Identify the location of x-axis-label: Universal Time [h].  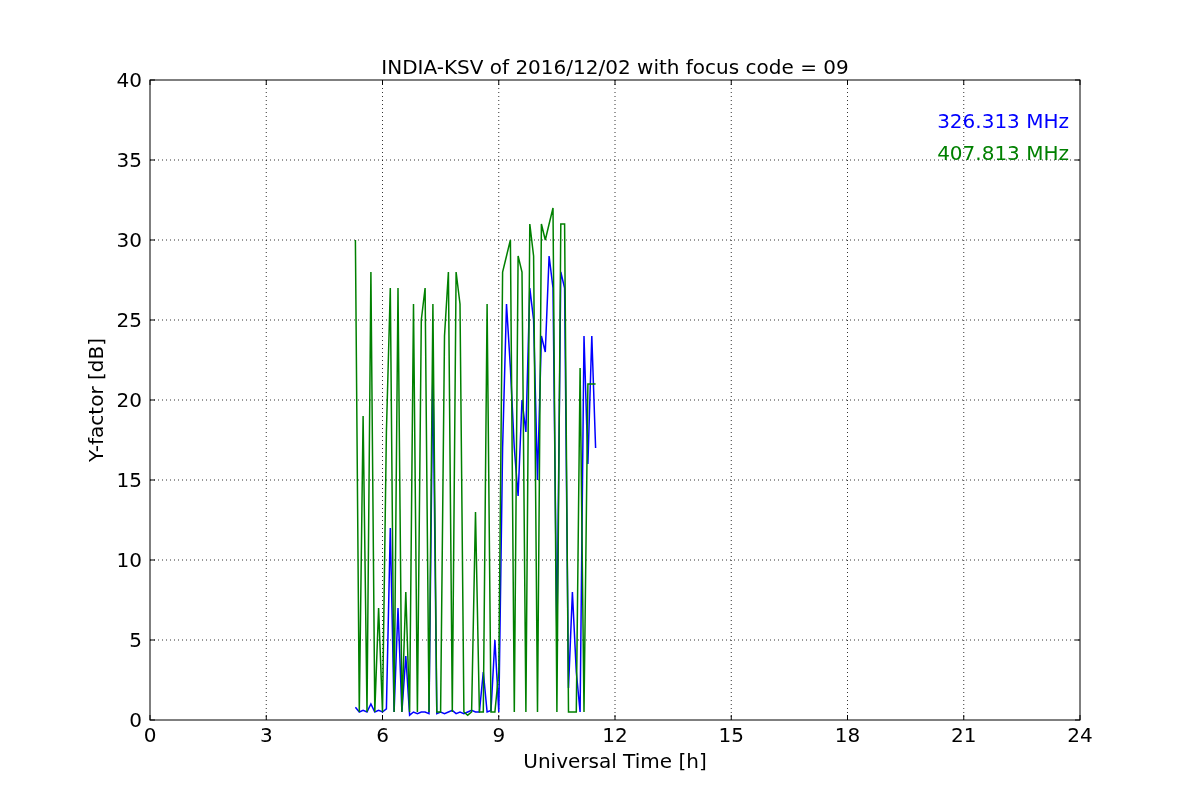
(615, 761).